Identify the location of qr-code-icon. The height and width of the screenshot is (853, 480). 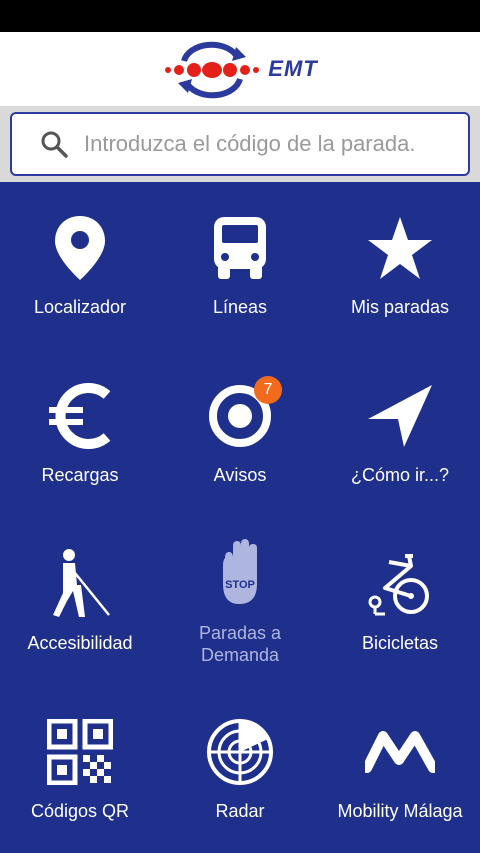
(80, 752).